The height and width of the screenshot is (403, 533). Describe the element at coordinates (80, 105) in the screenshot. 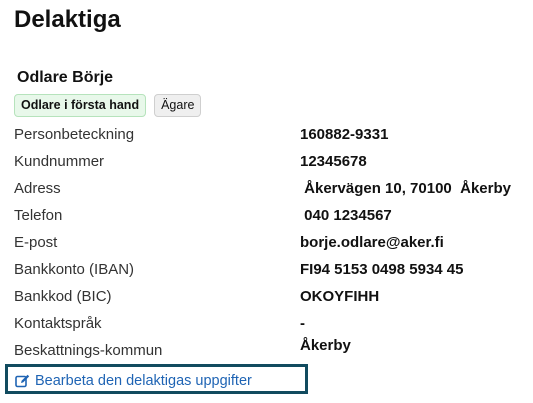

I see `role-badge-primary: Odlare i första hand` at that location.